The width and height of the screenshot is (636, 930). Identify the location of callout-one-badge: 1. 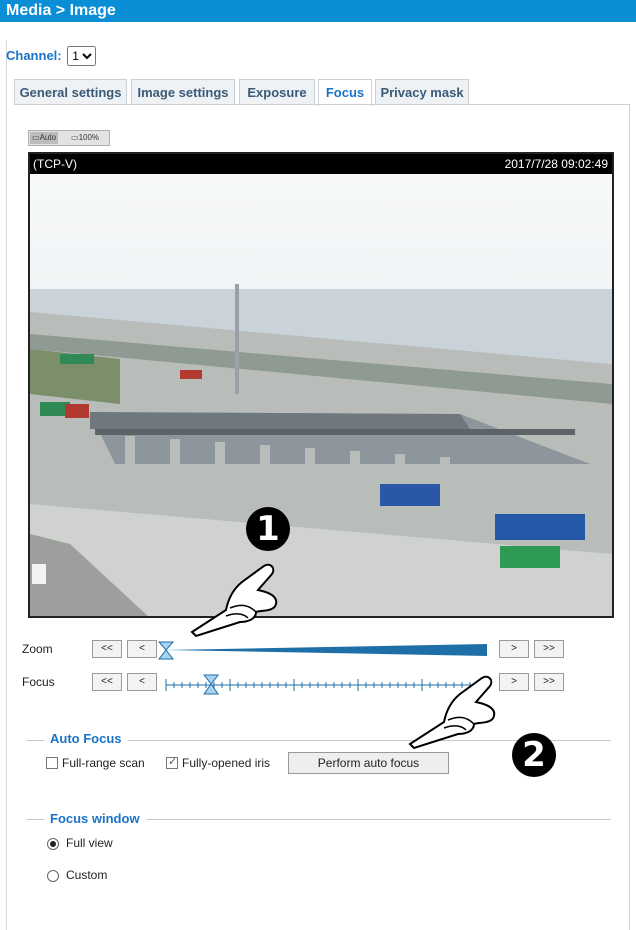
(268, 529).